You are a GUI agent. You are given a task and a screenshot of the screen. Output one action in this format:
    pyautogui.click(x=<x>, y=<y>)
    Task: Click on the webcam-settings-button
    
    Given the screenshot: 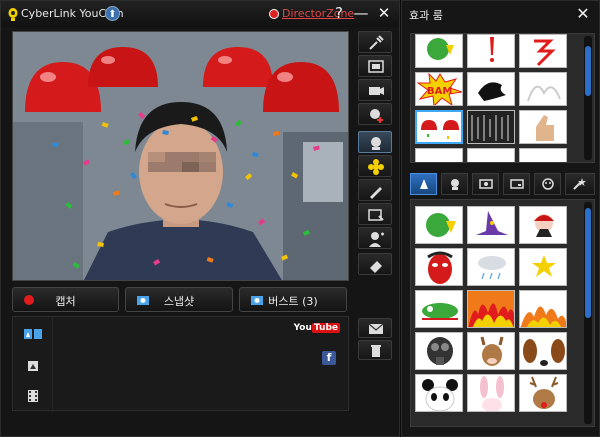 What is the action you would take?
    pyautogui.click(x=375, y=90)
    